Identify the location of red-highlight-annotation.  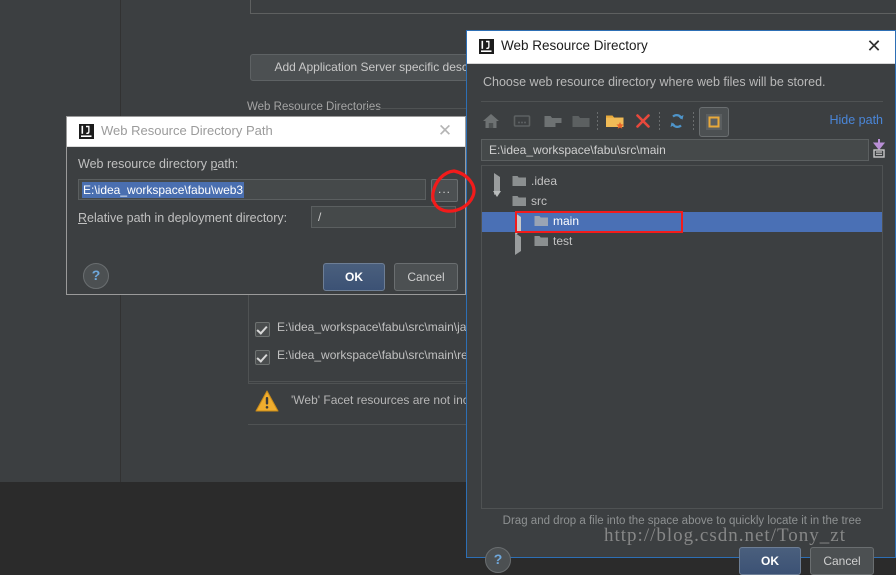
(599, 222).